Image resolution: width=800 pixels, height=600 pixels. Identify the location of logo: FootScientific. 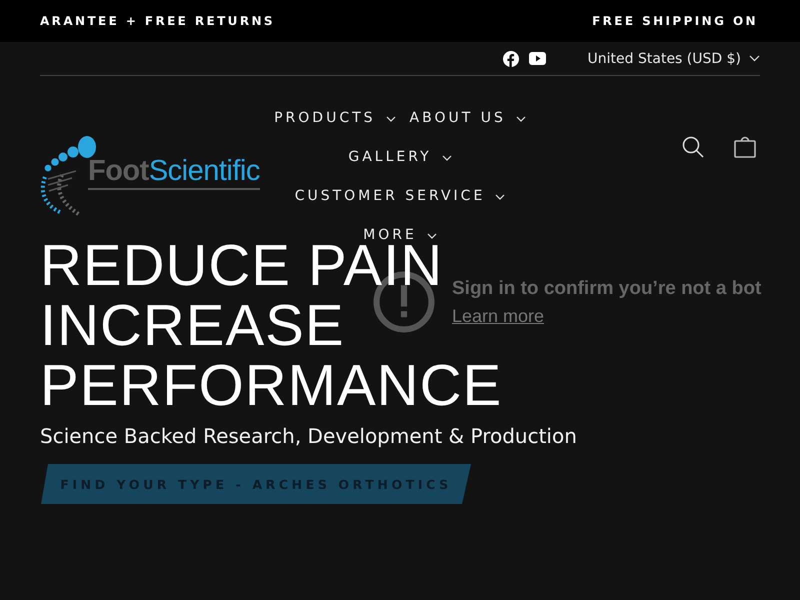
(150, 175).